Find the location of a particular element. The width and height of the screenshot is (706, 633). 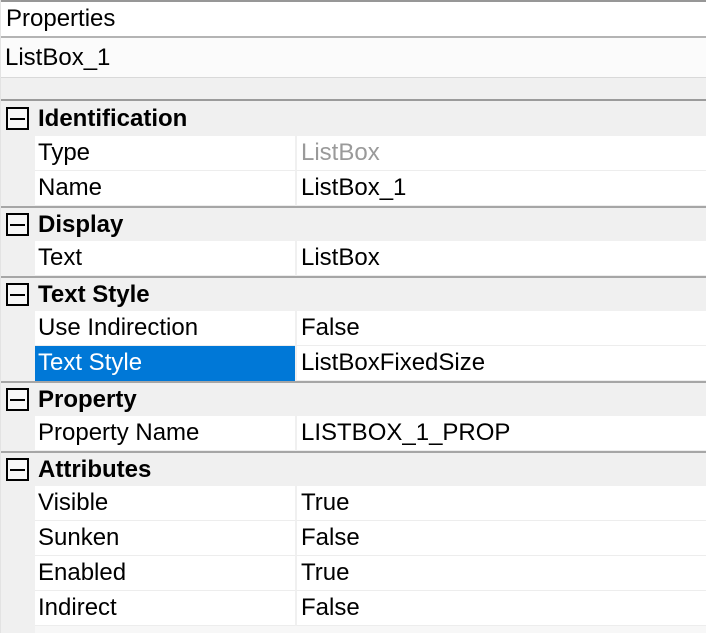

property-value-cell: LISTBOX_1_PROP is located at coordinates (500, 433).